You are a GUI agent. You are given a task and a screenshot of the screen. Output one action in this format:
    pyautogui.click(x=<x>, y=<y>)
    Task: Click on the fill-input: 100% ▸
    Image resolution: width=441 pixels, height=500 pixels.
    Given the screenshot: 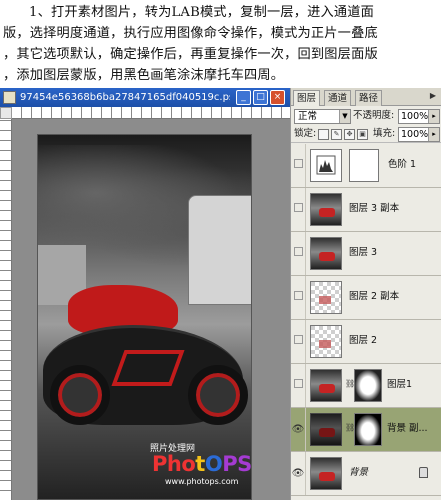 What is the action you would take?
    pyautogui.click(x=419, y=134)
    